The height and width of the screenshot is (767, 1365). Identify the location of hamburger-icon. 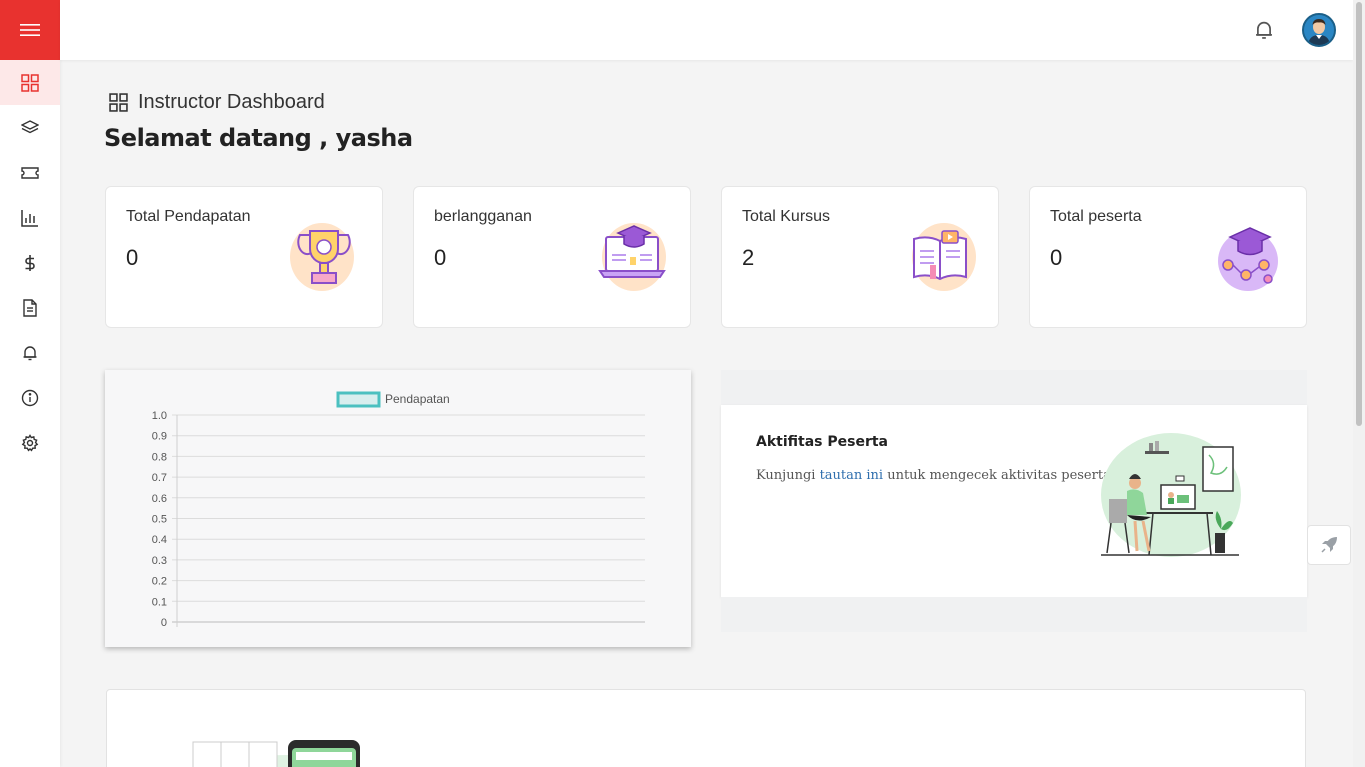
(30, 30).